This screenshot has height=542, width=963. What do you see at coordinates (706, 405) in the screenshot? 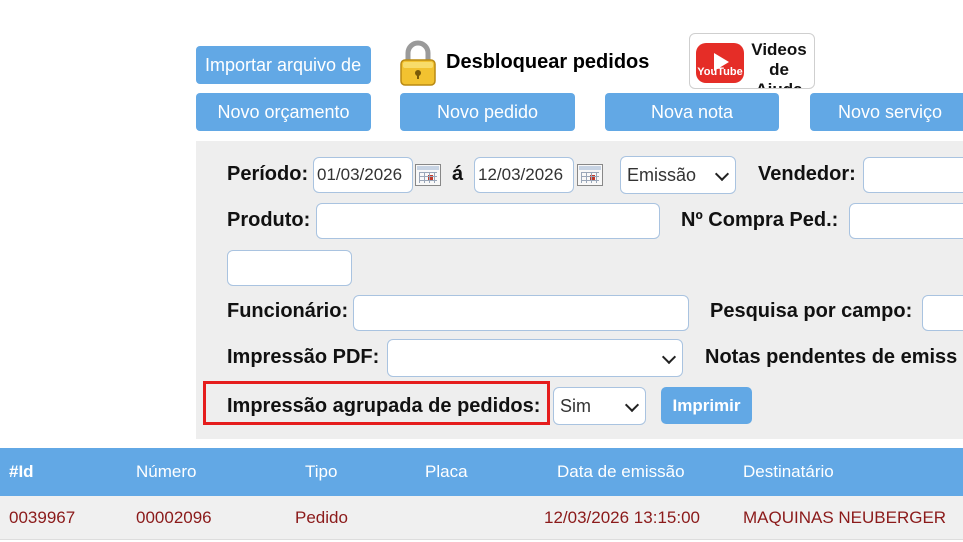
I see `print-button: Imprimir` at bounding box center [706, 405].